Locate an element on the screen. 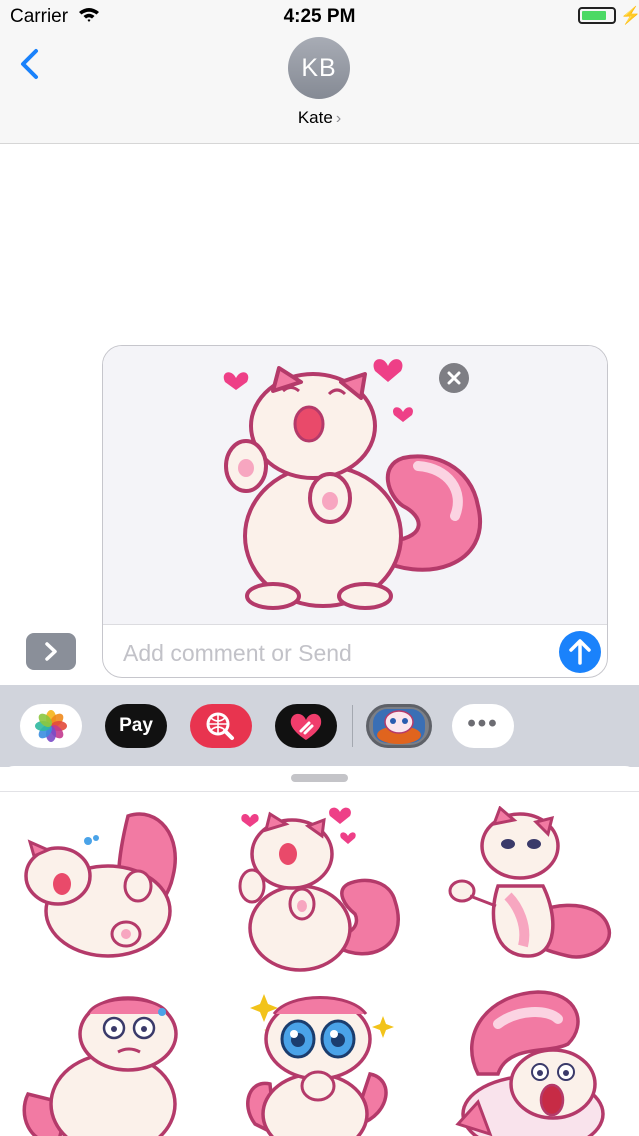 The width and height of the screenshot is (639, 1136). digital-touch-app-button is located at coordinates (306, 726).